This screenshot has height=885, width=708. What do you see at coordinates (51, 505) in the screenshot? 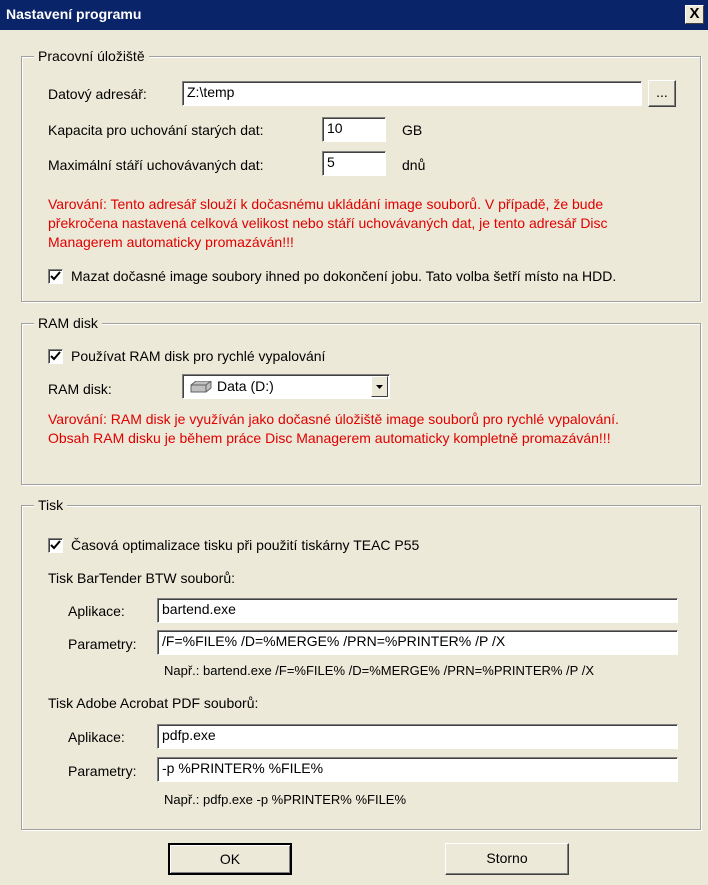
I see `print-legend: Tisk` at bounding box center [51, 505].